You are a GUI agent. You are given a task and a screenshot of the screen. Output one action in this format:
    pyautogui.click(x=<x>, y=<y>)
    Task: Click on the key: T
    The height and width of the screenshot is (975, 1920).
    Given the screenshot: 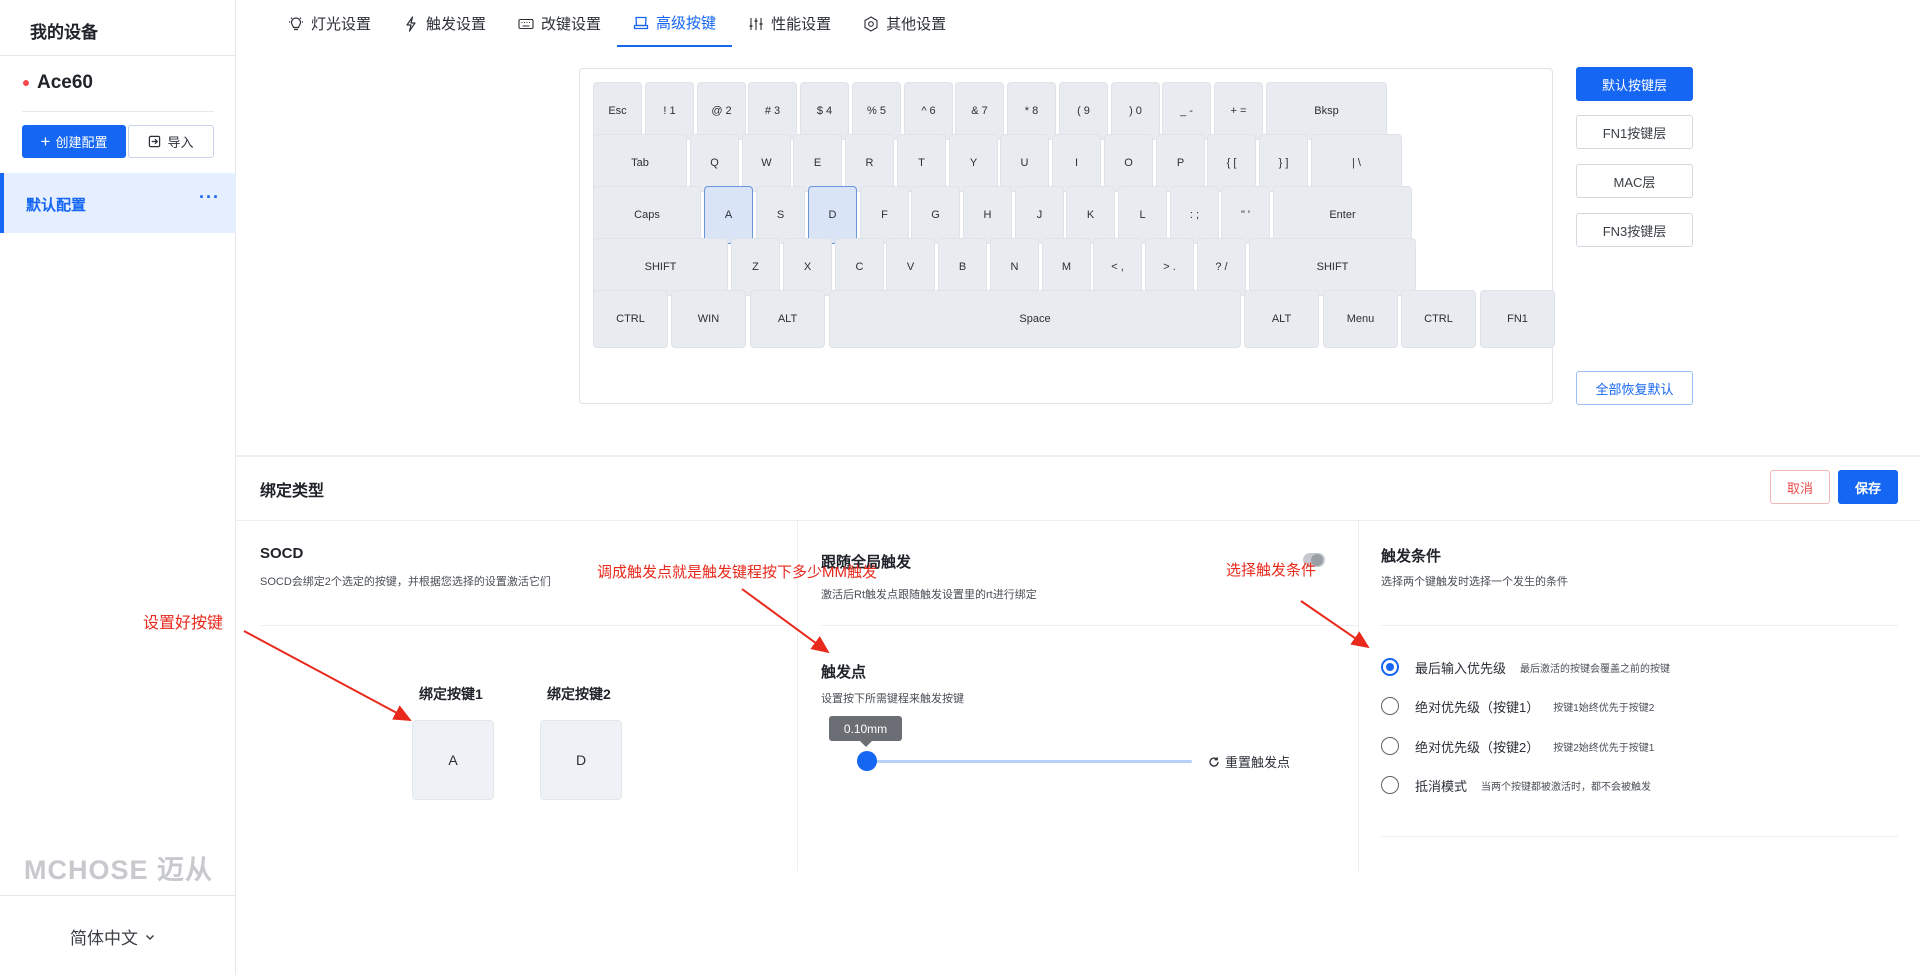 What is the action you would take?
    pyautogui.click(x=921, y=163)
    